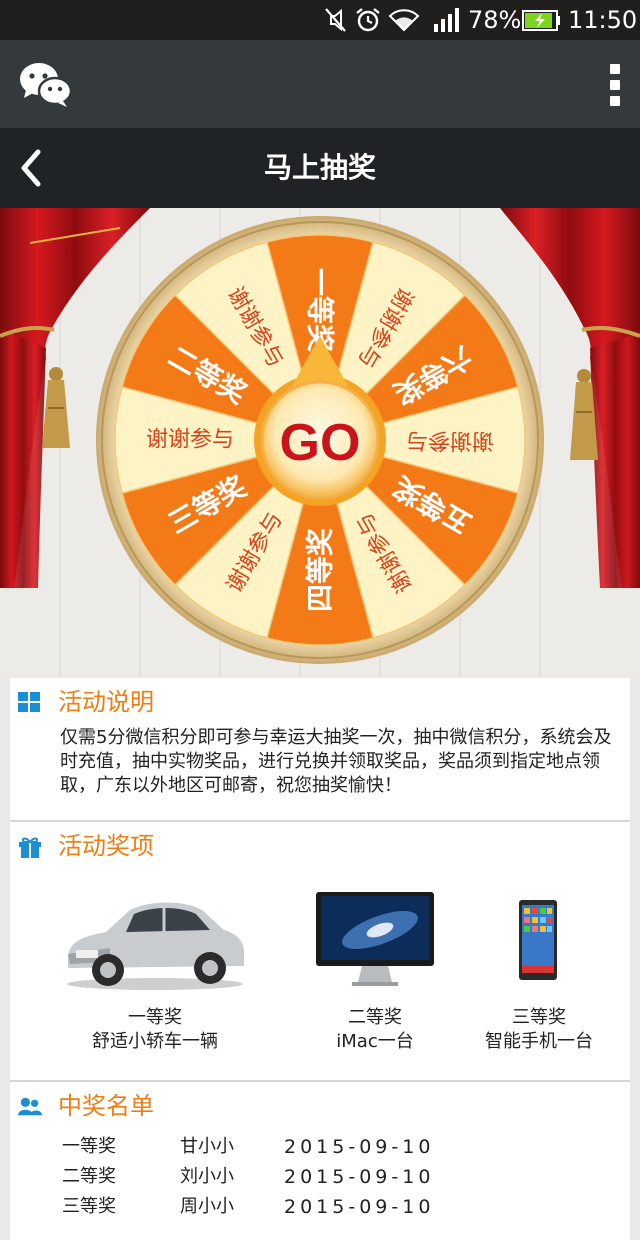 The height and width of the screenshot is (1240, 640). What do you see at coordinates (89, 1146) in the screenshot?
I see `winner-level: 一等奖` at bounding box center [89, 1146].